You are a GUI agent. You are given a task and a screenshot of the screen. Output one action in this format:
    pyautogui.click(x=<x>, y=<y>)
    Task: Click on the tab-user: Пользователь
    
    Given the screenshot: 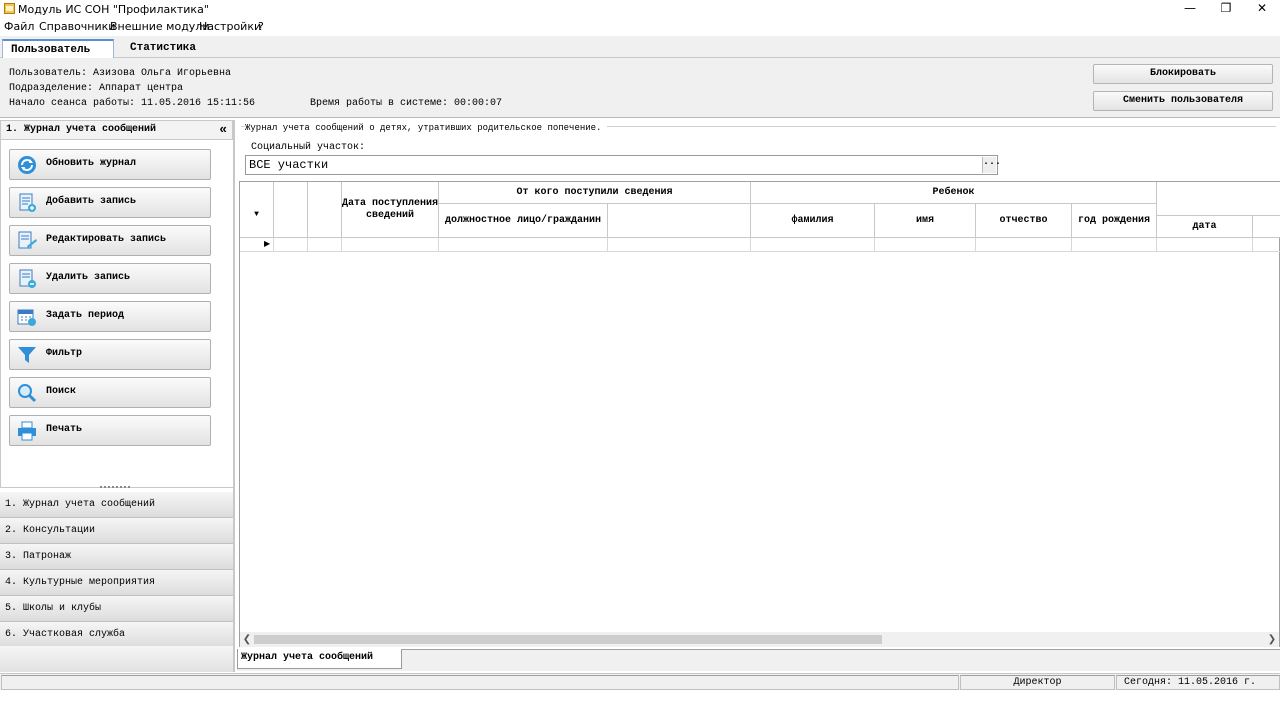 What is the action you would take?
    pyautogui.click(x=58, y=48)
    